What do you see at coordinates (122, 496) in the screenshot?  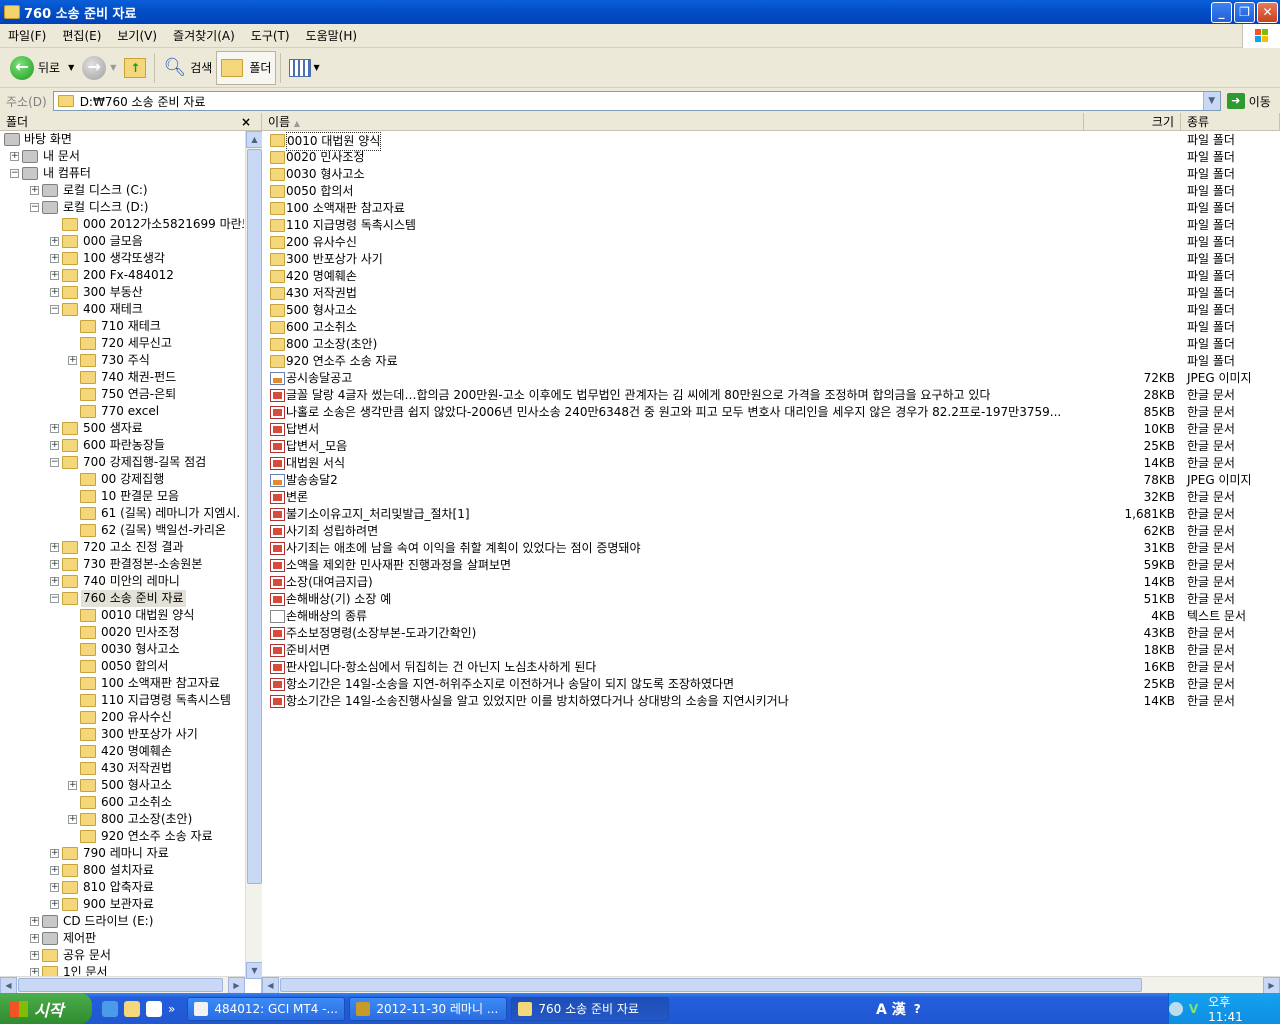 I see `tree-item: 10 판결문 모음` at bounding box center [122, 496].